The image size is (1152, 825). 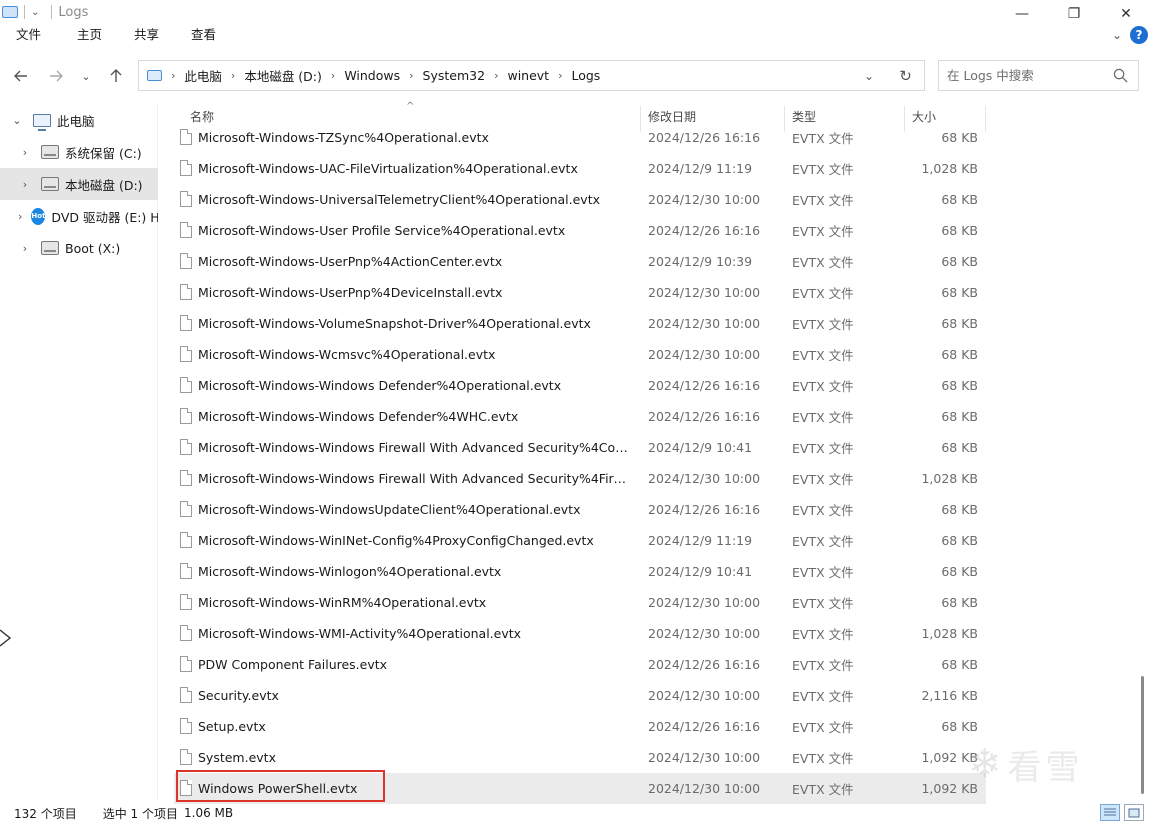 What do you see at coordinates (10, 12) in the screenshot?
I see `folder-icon` at bounding box center [10, 12].